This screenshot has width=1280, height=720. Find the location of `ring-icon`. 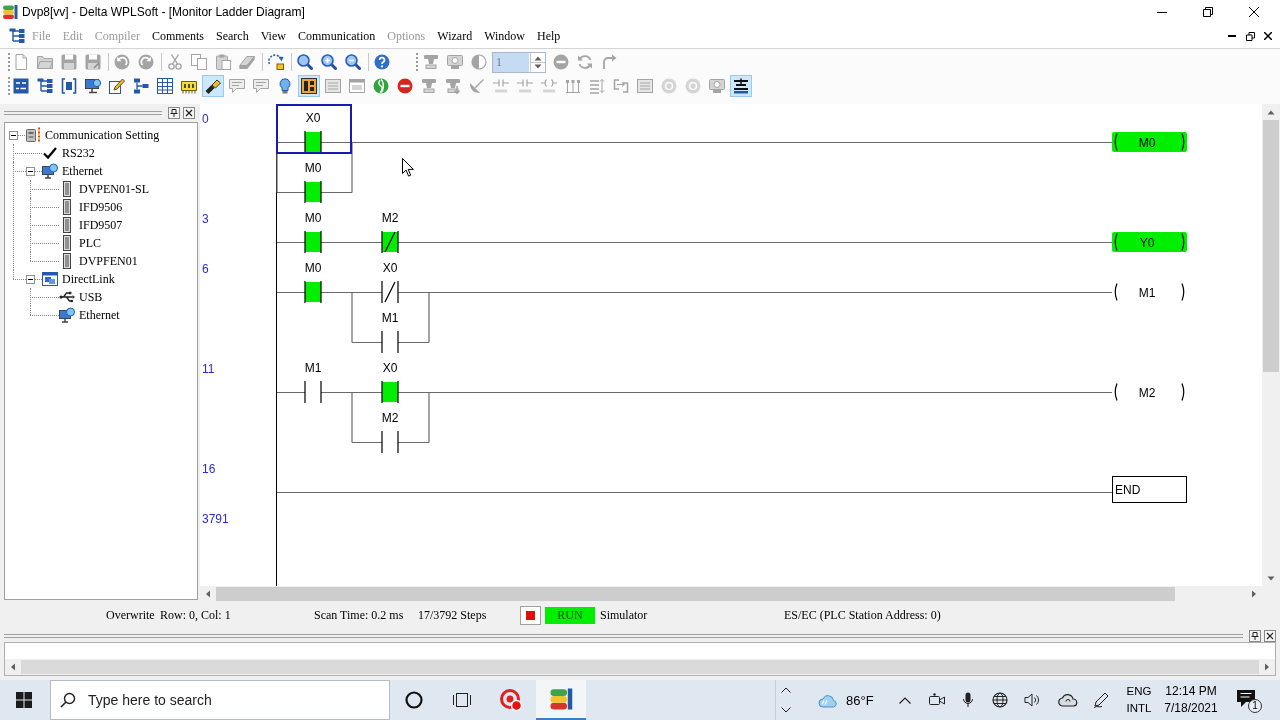

ring-icon is located at coordinates (414, 700).